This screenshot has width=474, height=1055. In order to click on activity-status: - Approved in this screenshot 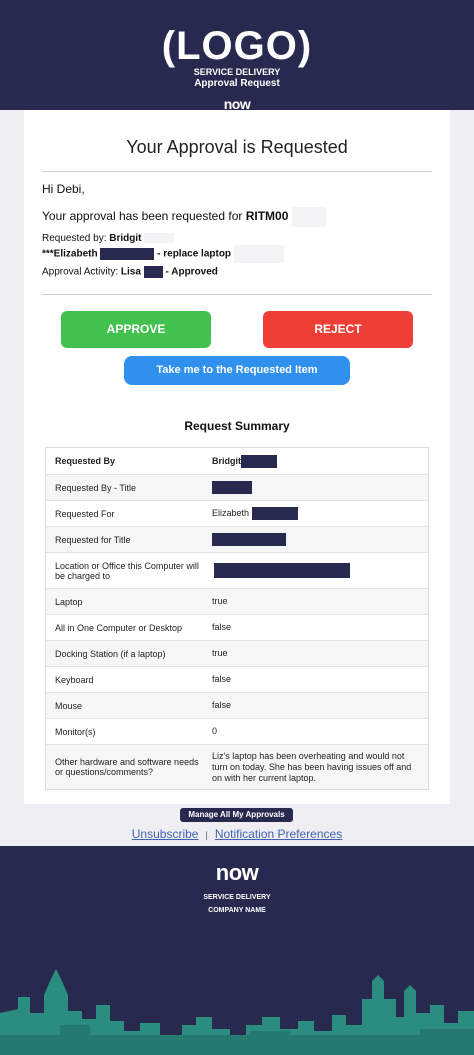, I will do `click(190, 272)`.